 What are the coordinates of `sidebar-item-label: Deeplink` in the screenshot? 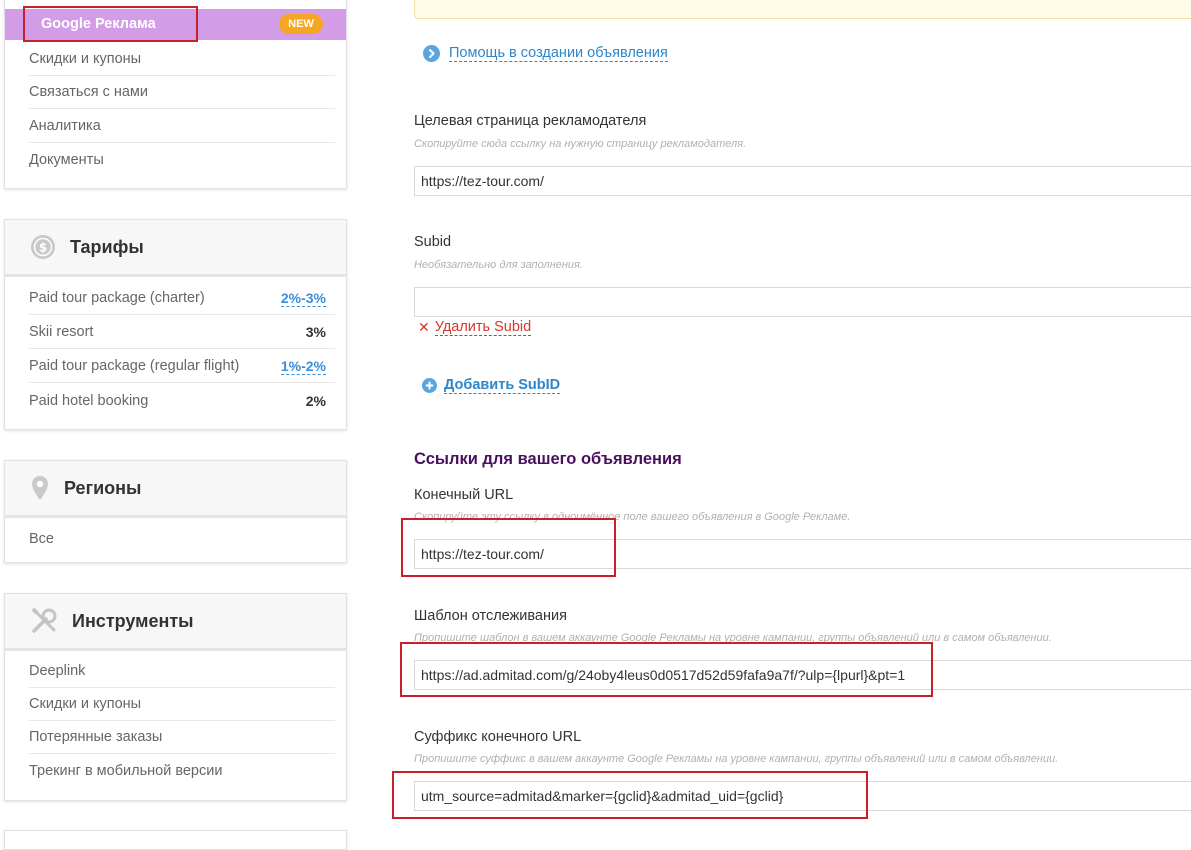 It's located at (57, 671).